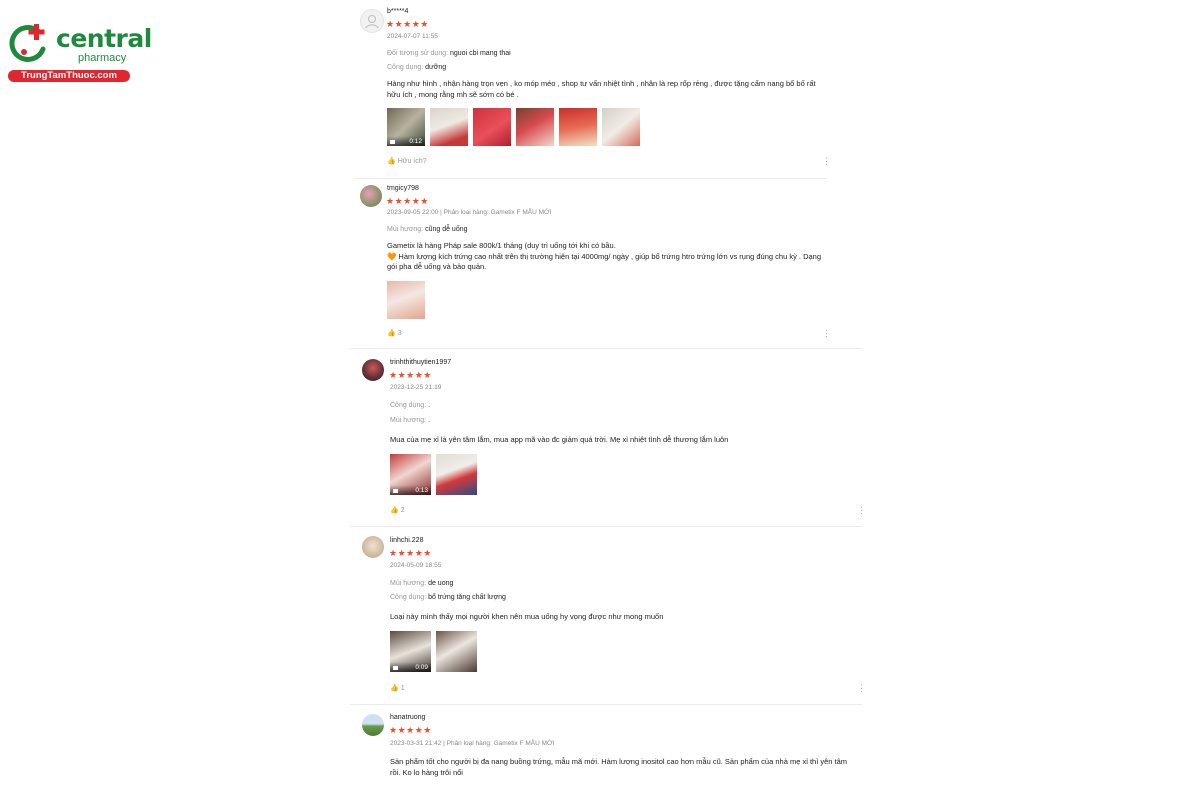 The image size is (1200, 800). I want to click on review-date: 2024-07-07 11:55, so click(412, 36).